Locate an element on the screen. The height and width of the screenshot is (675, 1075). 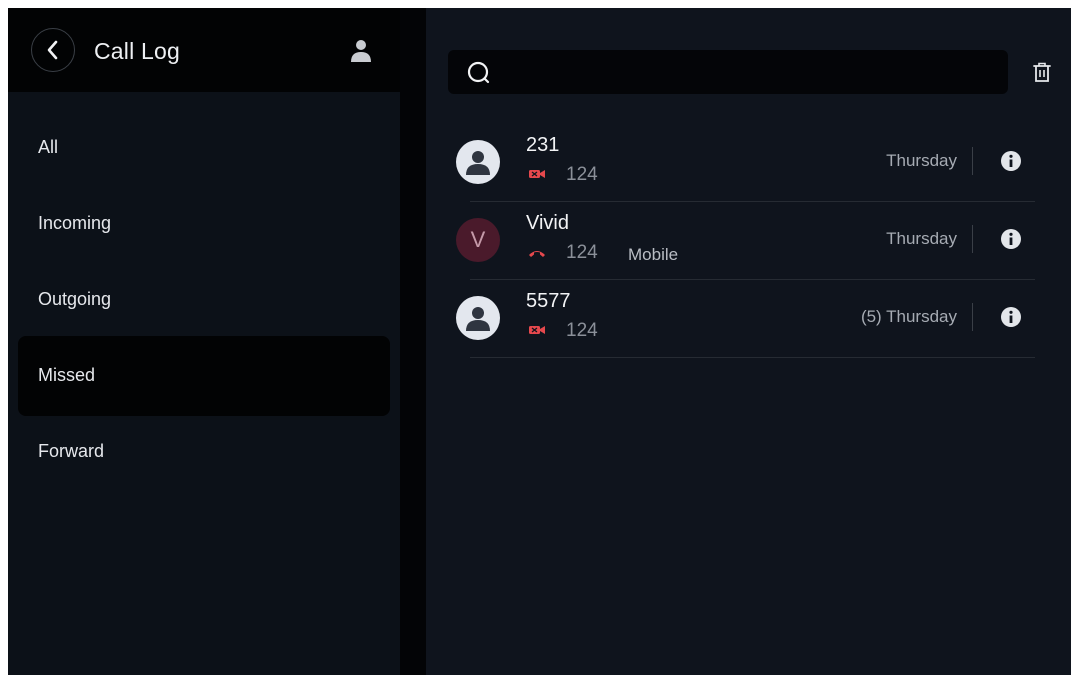
avatar: V is located at coordinates (478, 240).